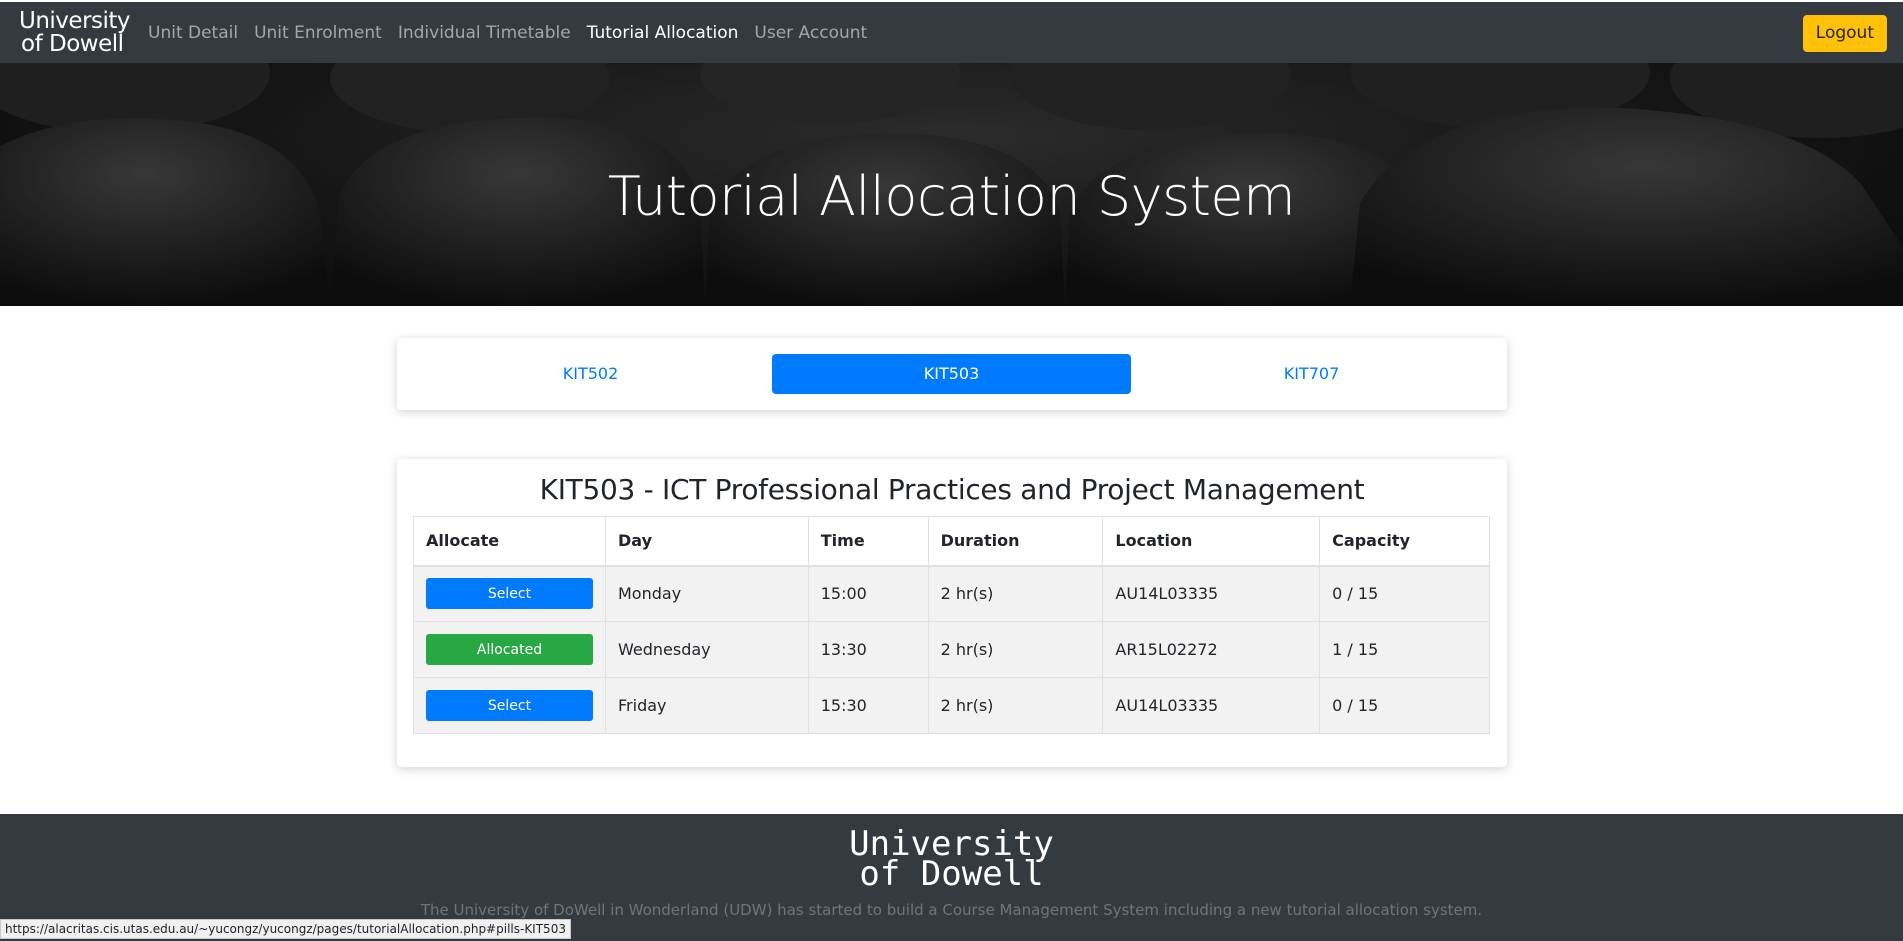  What do you see at coordinates (868, 705) in the screenshot?
I see `time-cell: 15:30` at bounding box center [868, 705].